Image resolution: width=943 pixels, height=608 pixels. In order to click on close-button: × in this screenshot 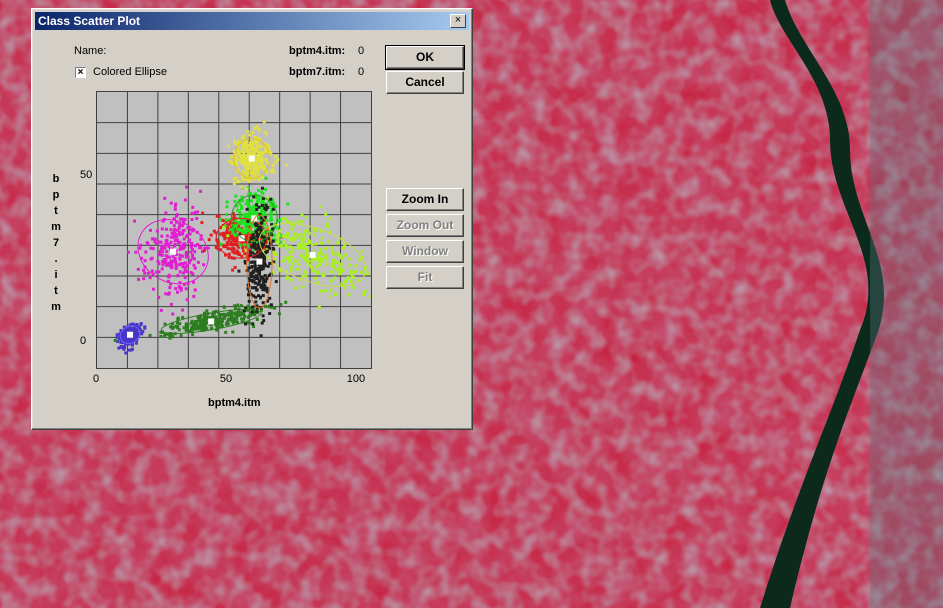, I will do `click(458, 21)`.